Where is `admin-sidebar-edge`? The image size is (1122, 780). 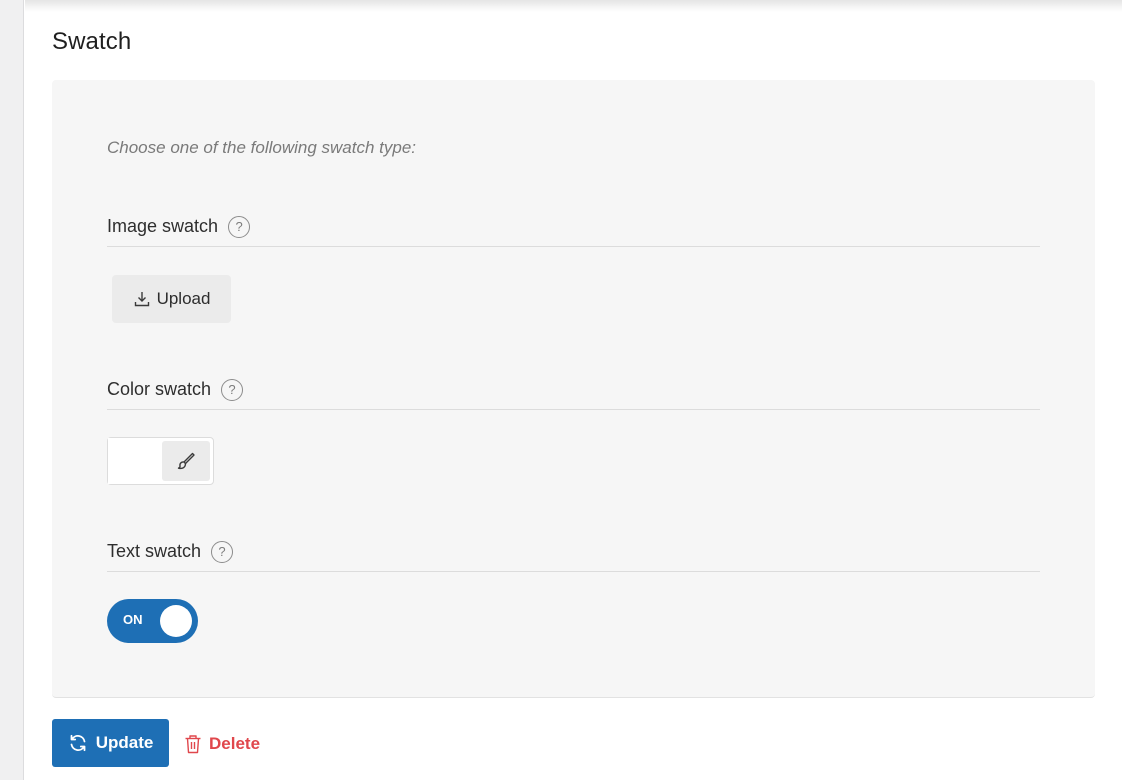 admin-sidebar-edge is located at coordinates (12, 390).